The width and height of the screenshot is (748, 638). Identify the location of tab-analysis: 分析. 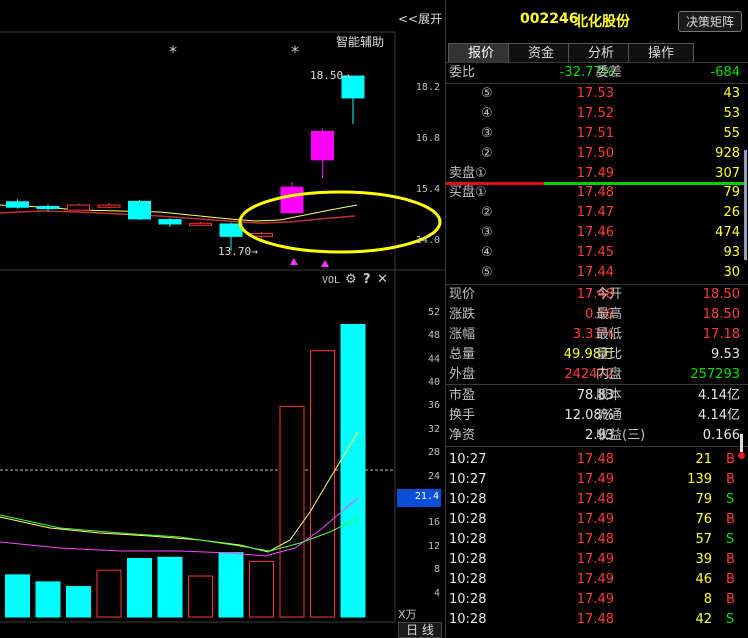
(601, 52).